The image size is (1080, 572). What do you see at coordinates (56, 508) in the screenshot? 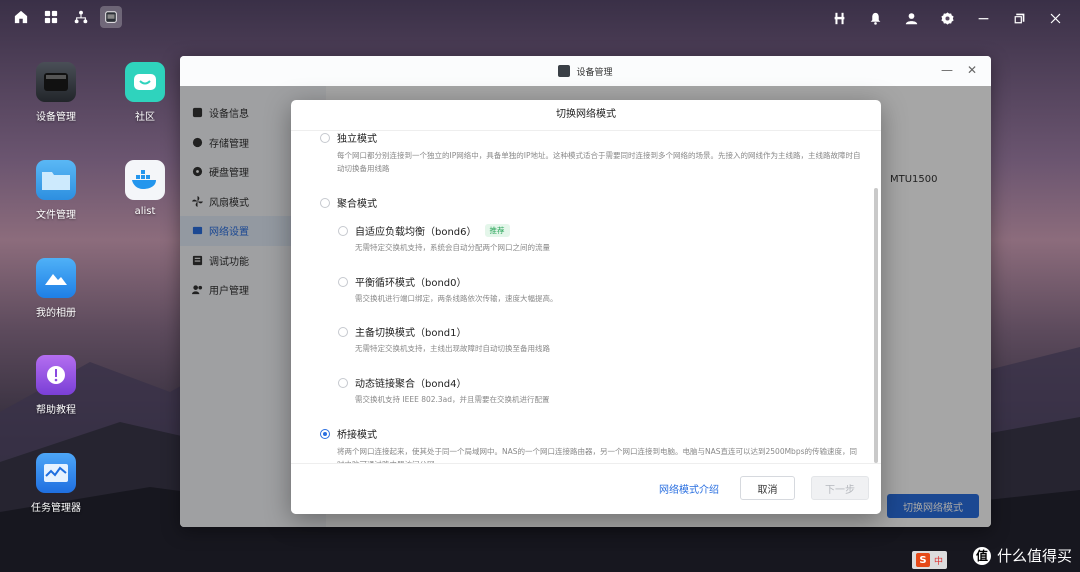
I see `desktop-icon-label: 任务管理器` at bounding box center [56, 508].